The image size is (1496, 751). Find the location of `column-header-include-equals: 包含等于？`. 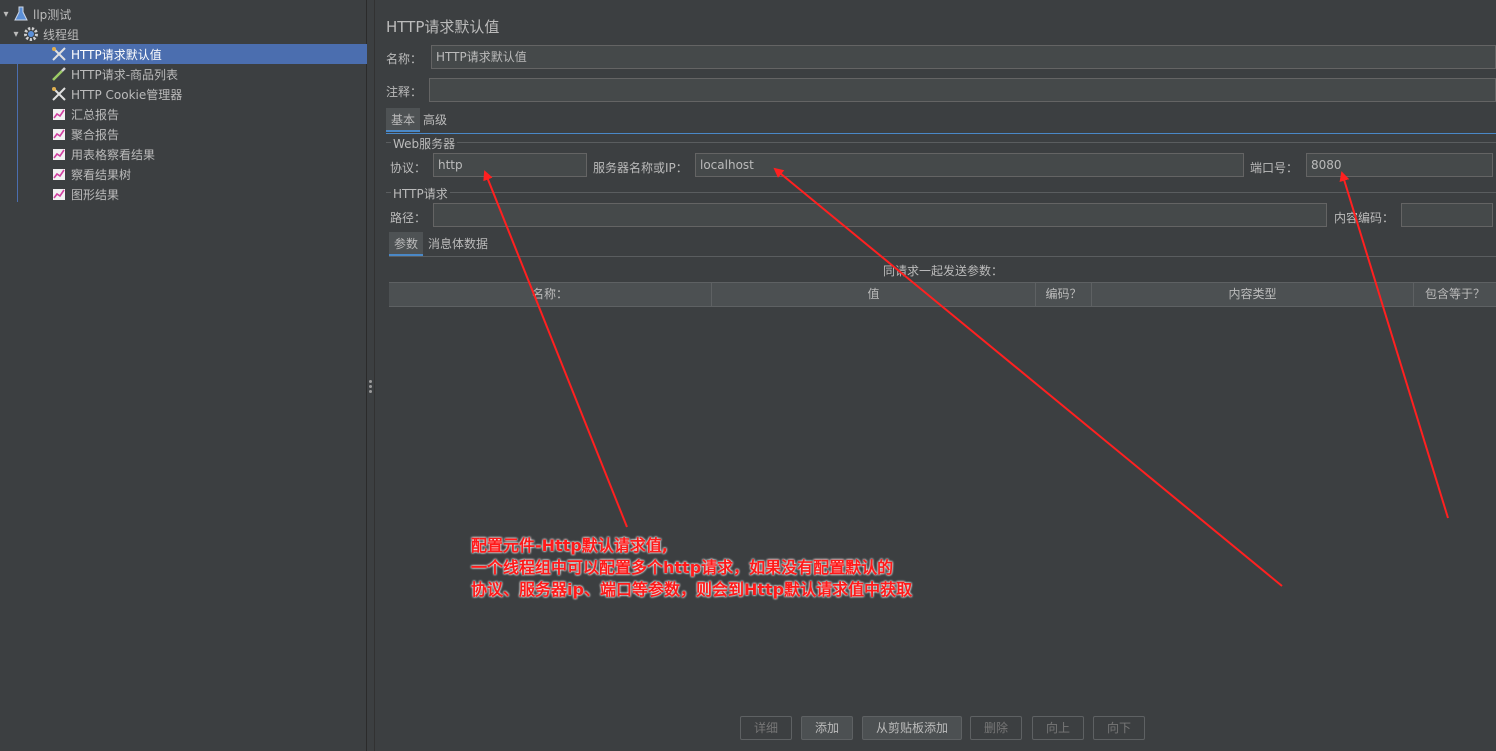

column-header-include-equals: 包含等于？ is located at coordinates (1455, 294).